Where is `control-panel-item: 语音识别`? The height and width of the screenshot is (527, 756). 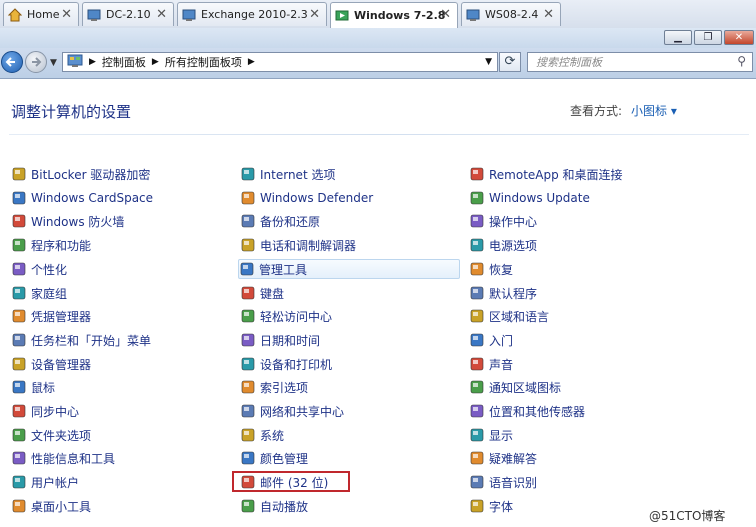 control-panel-item: 语音识别 is located at coordinates (503, 482).